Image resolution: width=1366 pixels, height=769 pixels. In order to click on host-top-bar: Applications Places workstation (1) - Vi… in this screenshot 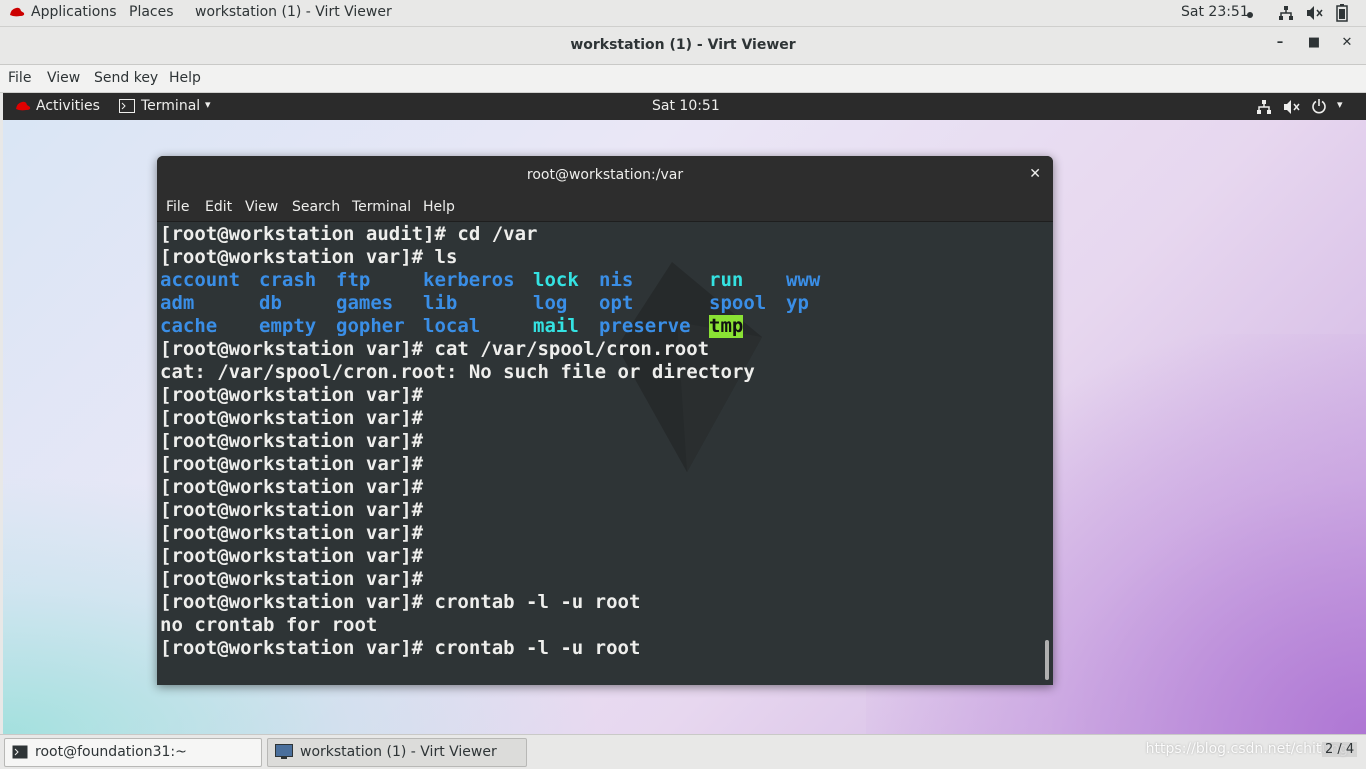, I will do `click(683, 13)`.